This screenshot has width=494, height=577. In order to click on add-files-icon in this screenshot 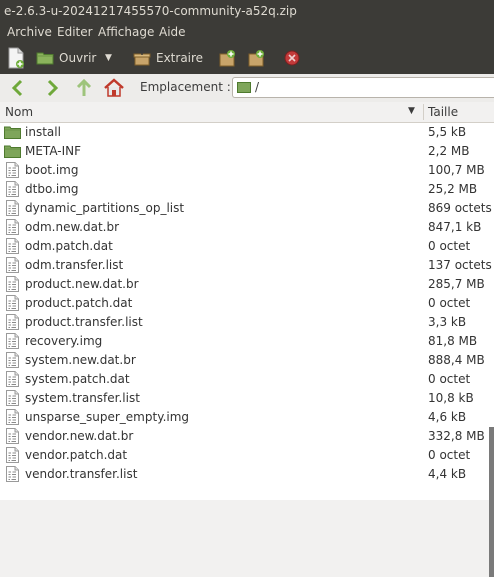, I will do `click(227, 58)`.